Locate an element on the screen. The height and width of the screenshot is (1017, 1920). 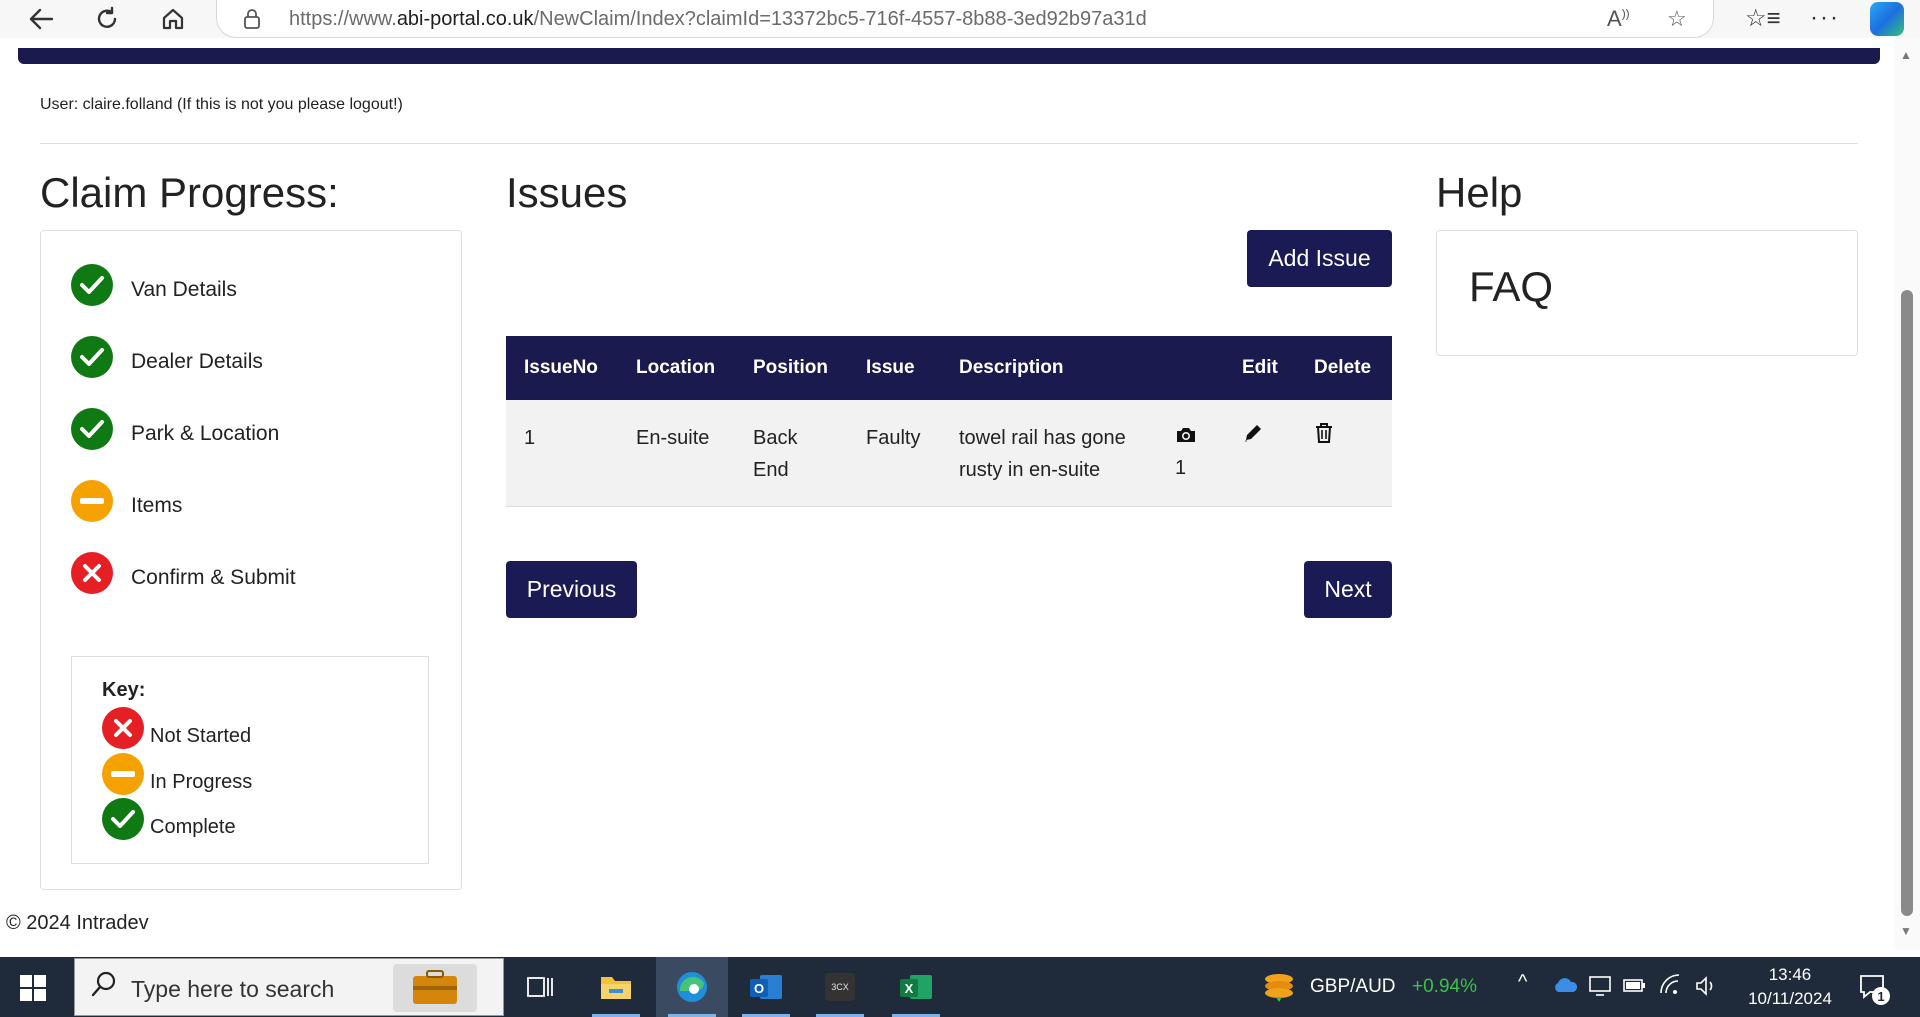
divider is located at coordinates (949, 143).